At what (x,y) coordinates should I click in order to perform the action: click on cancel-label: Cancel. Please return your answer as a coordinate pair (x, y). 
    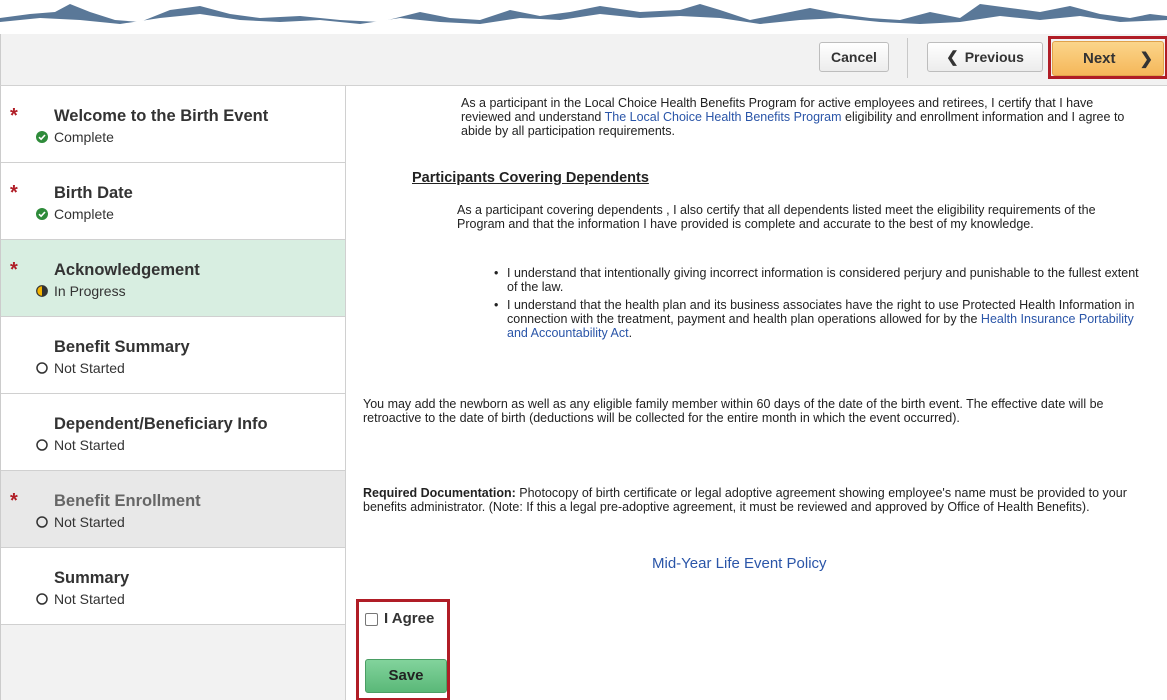
    Looking at the image, I should click on (854, 57).